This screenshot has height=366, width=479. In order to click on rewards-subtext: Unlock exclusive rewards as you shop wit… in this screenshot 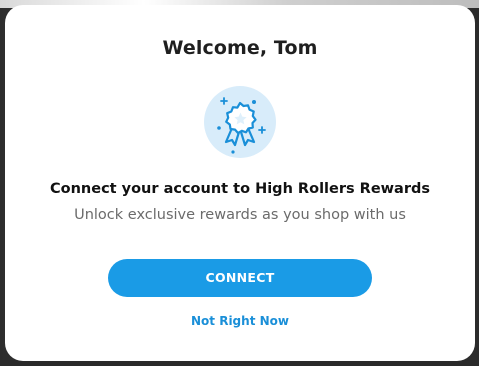, I will do `click(240, 215)`.